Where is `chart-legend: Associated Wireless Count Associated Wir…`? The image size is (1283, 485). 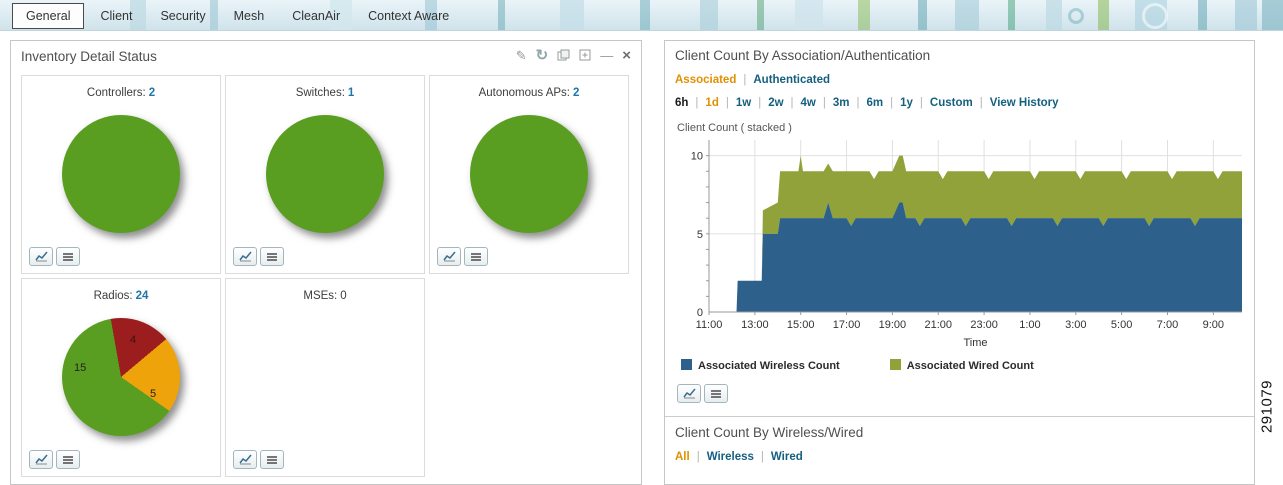 chart-legend: Associated Wireless Count Associated Wir… is located at coordinates (962, 365).